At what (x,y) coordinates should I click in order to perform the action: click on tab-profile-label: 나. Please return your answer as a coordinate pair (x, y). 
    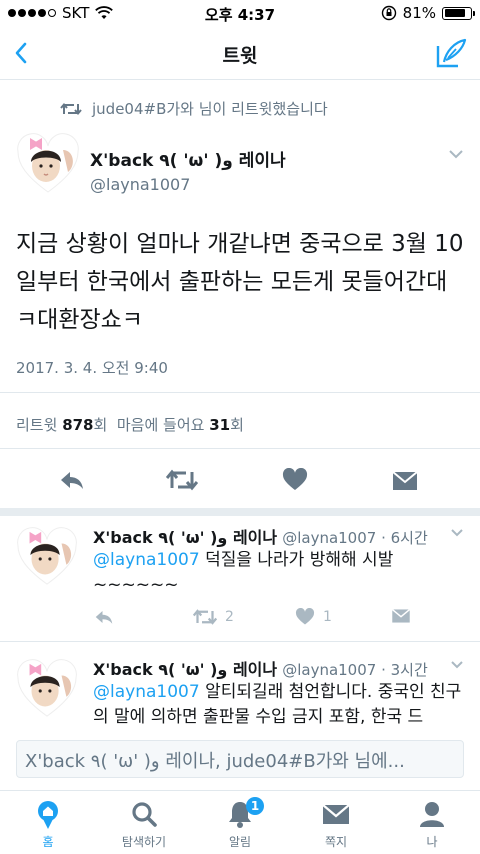
    Looking at the image, I should click on (432, 842).